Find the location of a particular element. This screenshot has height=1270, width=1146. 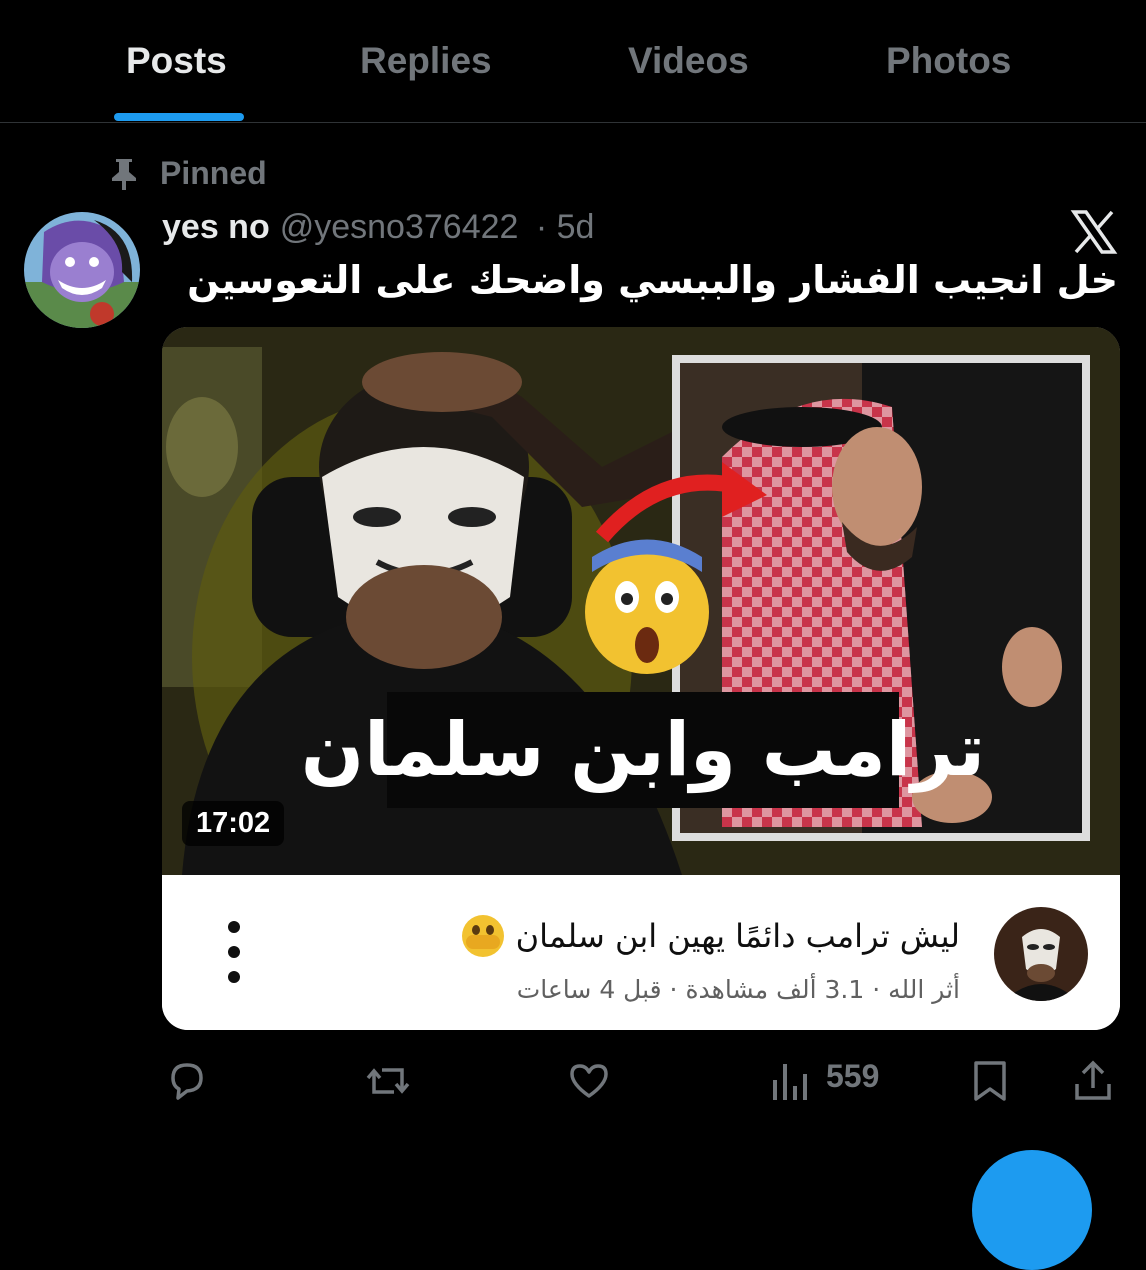

pinned-label: Pinned is located at coordinates (213, 173).